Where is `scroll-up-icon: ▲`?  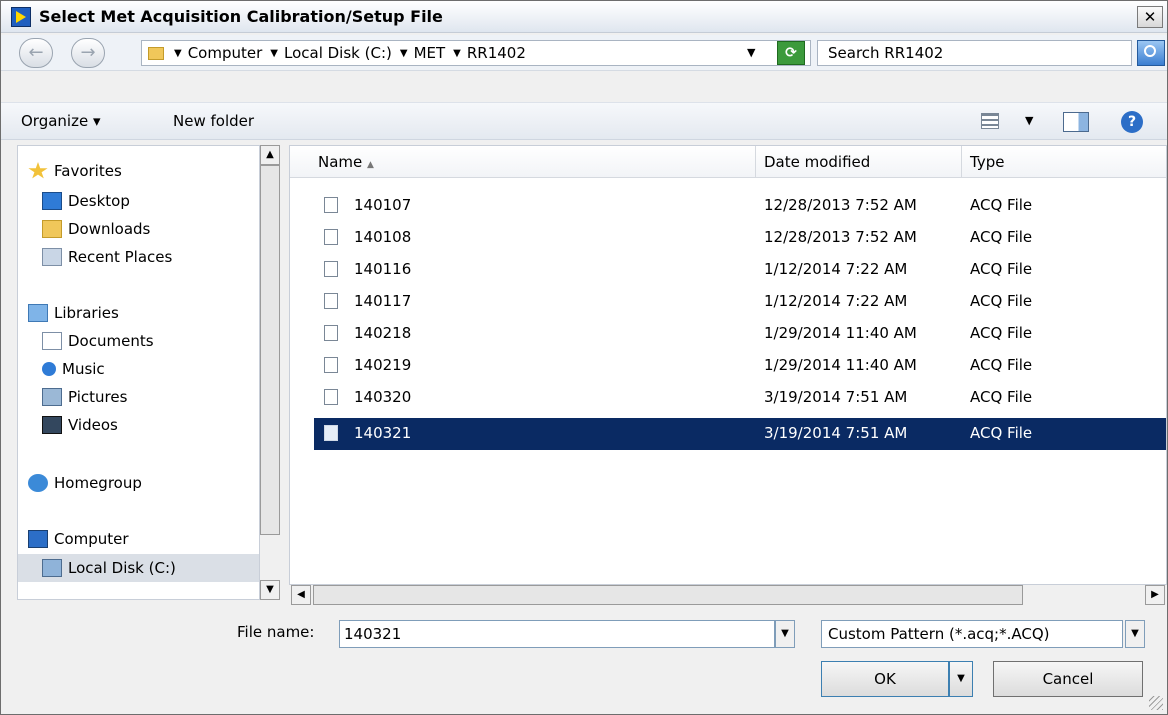
scroll-up-icon: ▲ is located at coordinates (270, 155).